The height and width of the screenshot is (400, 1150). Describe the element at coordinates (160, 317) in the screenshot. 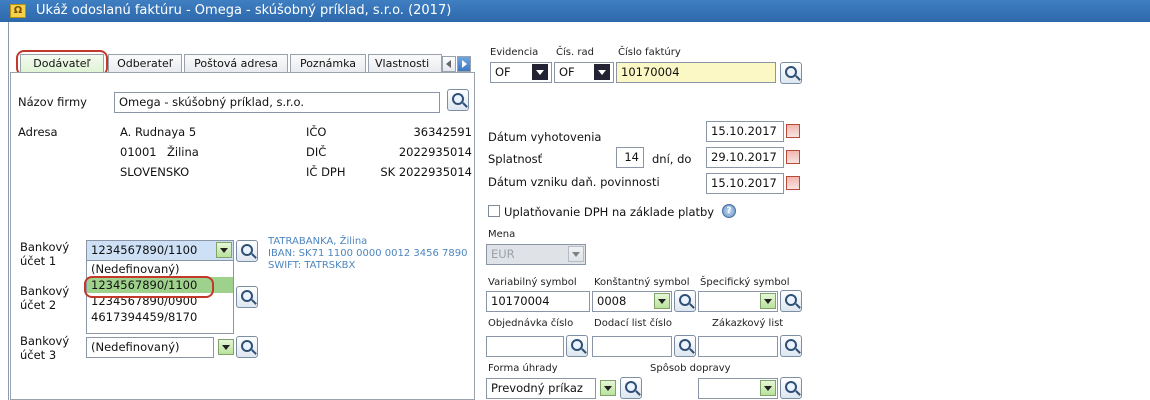

I see `bank-option-3: 4617394459/8170` at that location.